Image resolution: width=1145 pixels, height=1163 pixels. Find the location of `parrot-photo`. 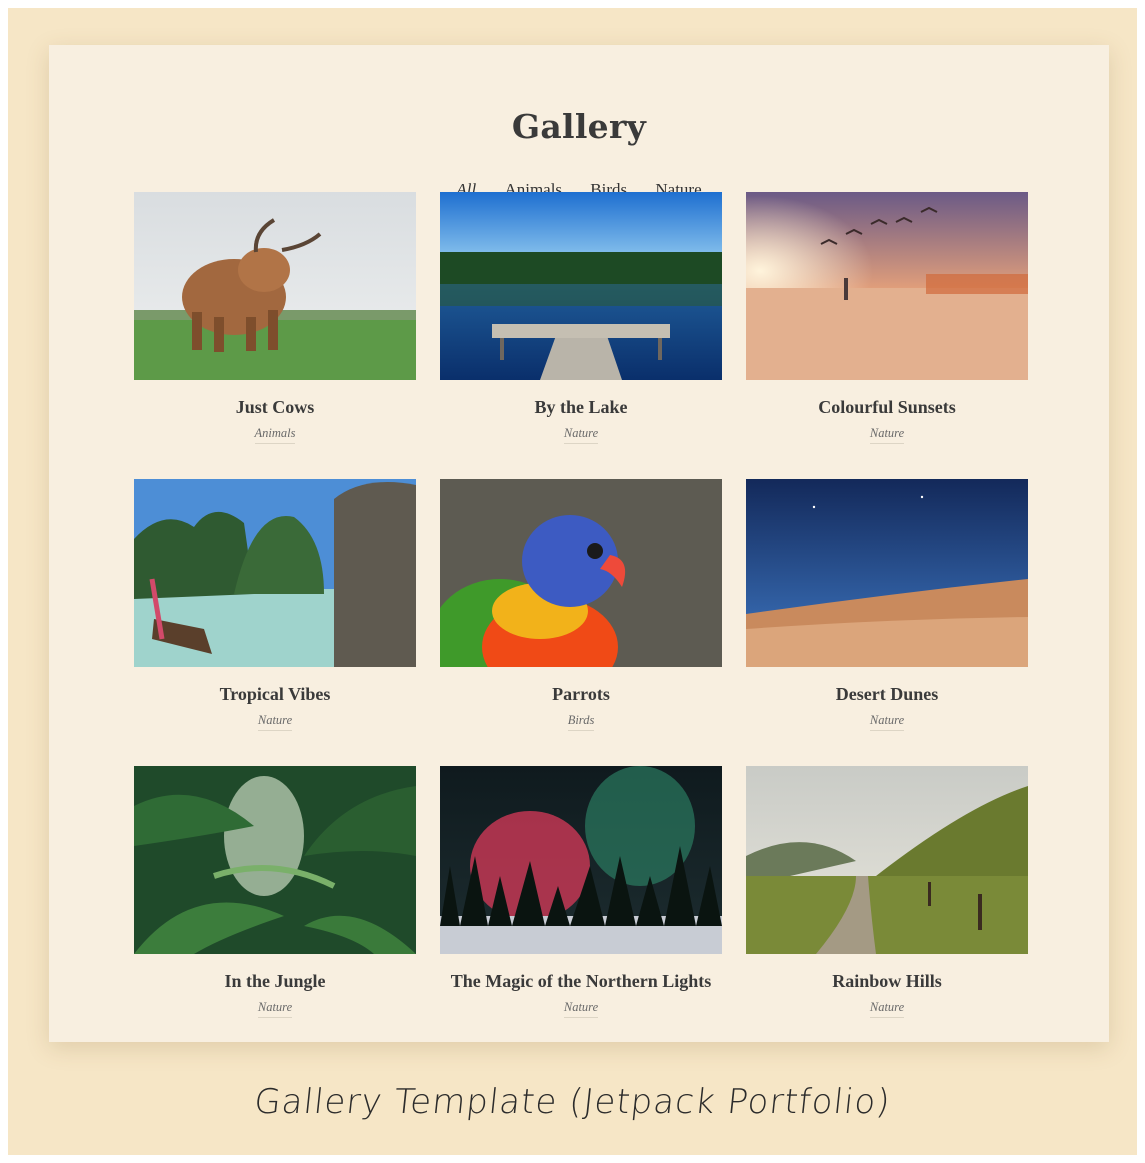

parrot-photo is located at coordinates (581, 573).